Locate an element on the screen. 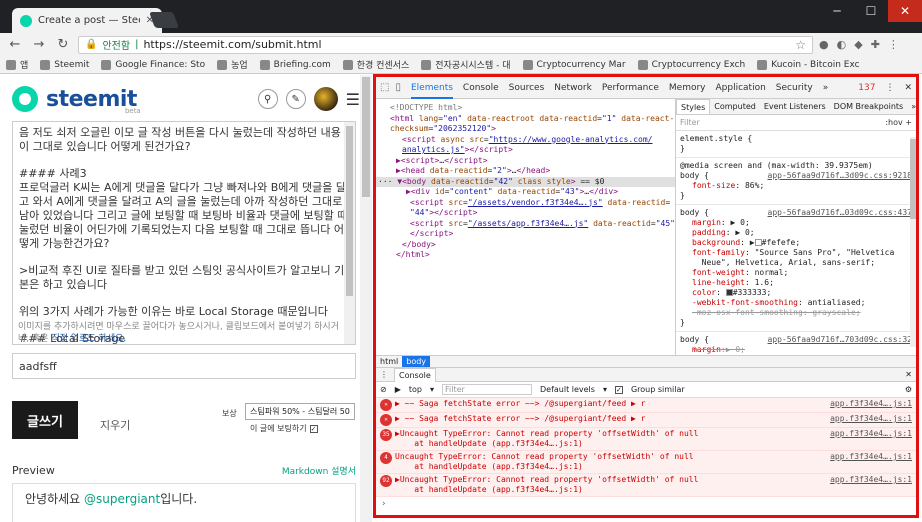 Image resolution: width=922 pixels, height=522 pixels. console-filter-input: Filter is located at coordinates (486, 389).